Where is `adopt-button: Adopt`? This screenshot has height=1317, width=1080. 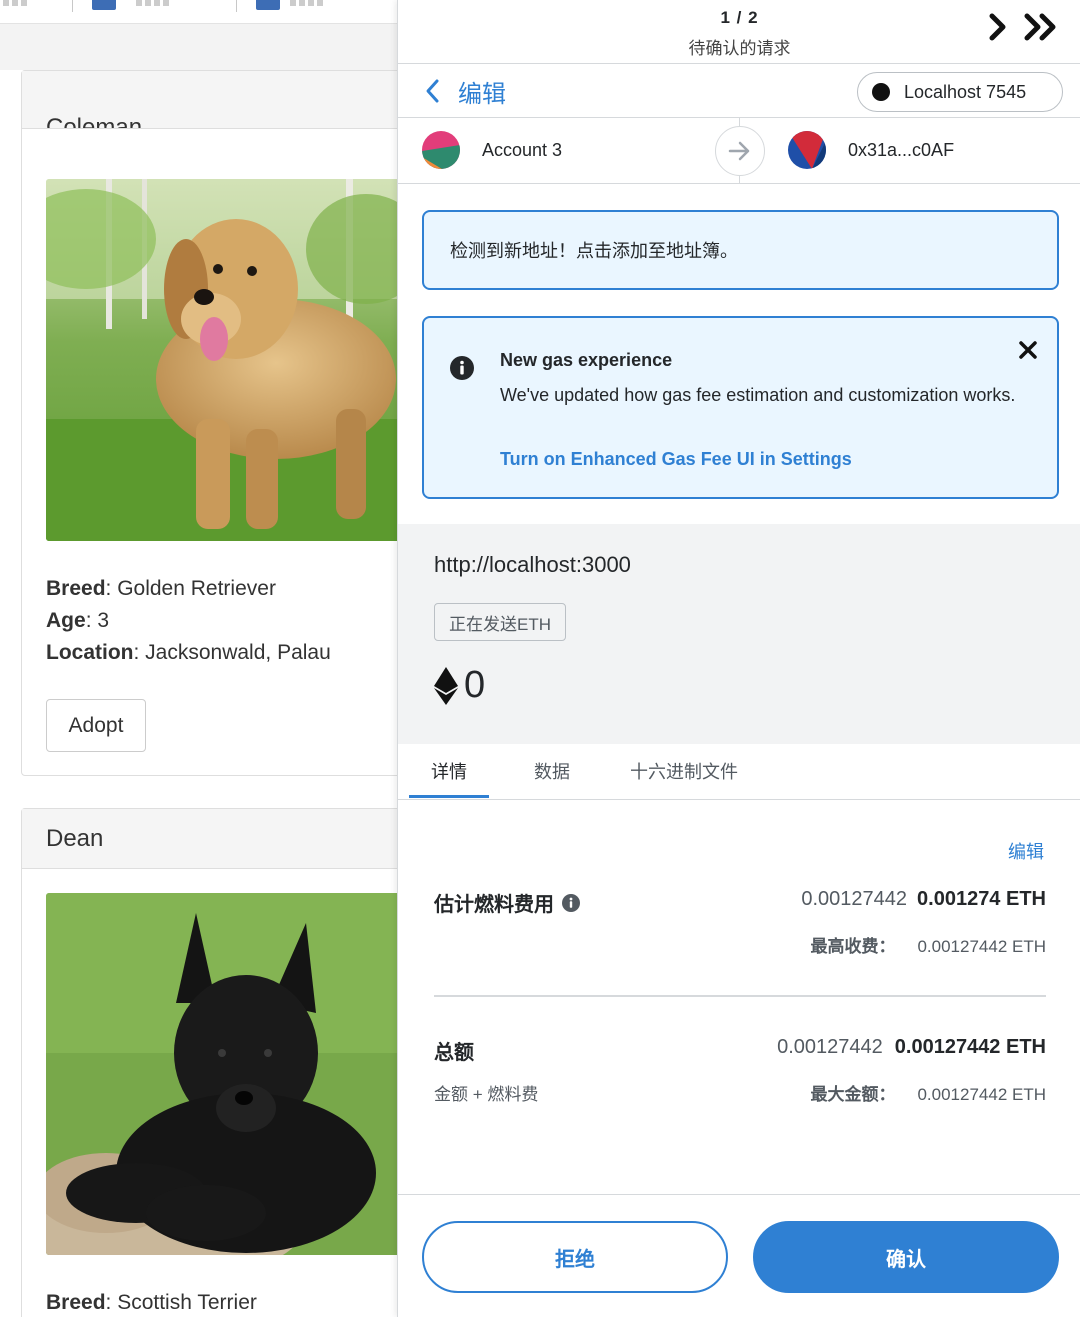 adopt-button: Adopt is located at coordinates (96, 725).